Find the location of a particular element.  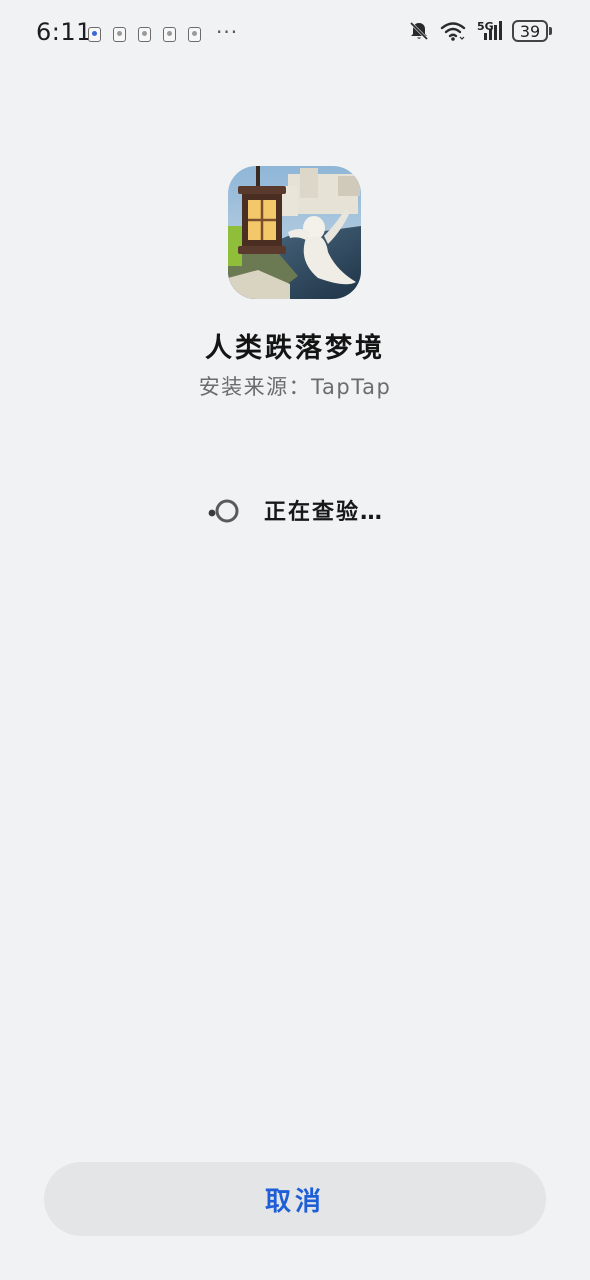

more-notifications-icon: ··· is located at coordinates (227, 32).